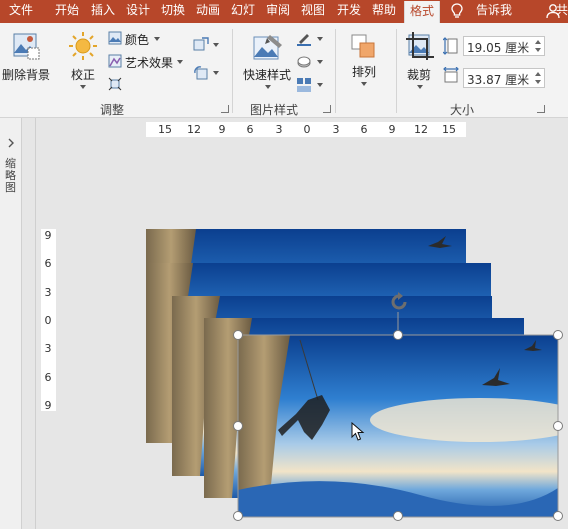  I want to click on resize-handle-bottom-right, so click(558, 516).